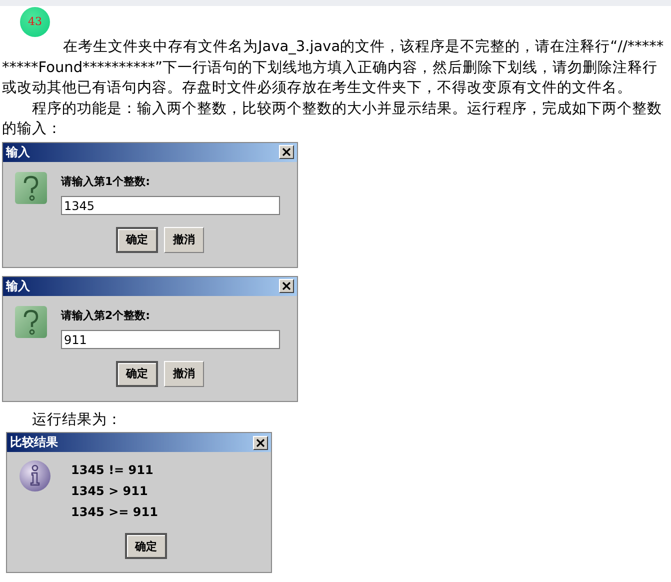  What do you see at coordinates (106, 181) in the screenshot?
I see `prompt-label: 请输入第1个整数:` at bounding box center [106, 181].